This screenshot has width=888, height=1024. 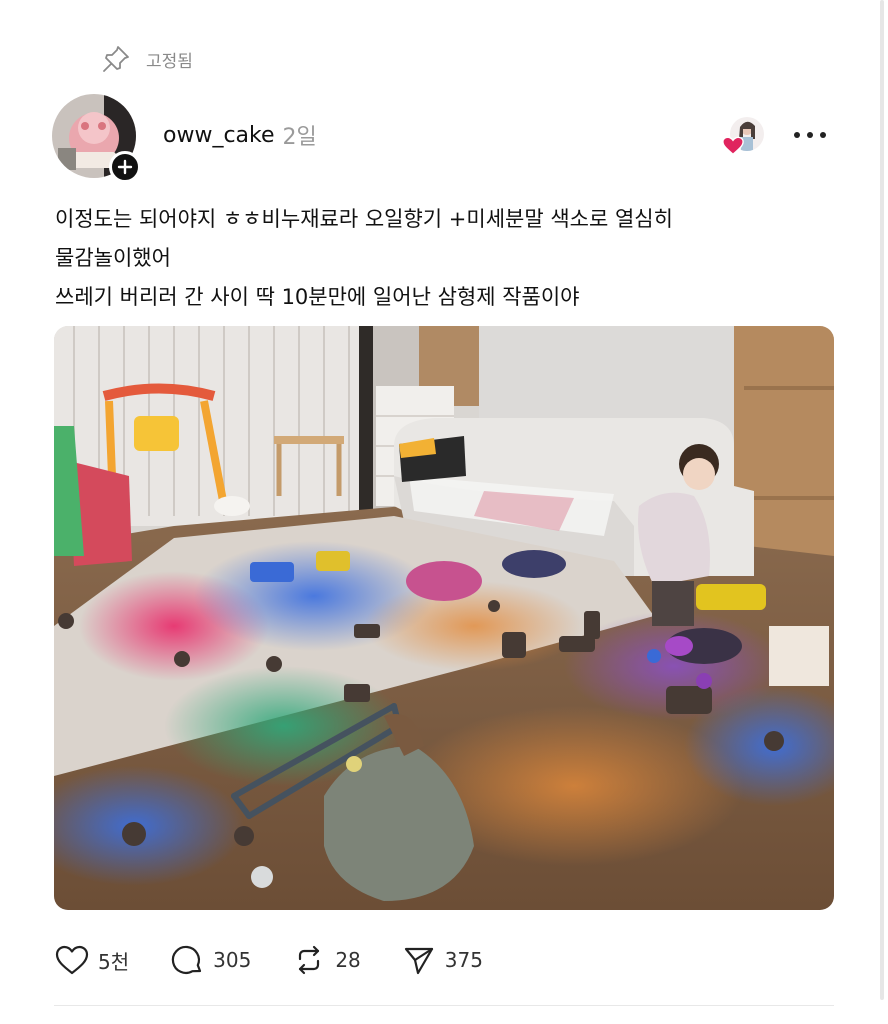 I want to click on repost-button: 28, so click(x=326, y=960).